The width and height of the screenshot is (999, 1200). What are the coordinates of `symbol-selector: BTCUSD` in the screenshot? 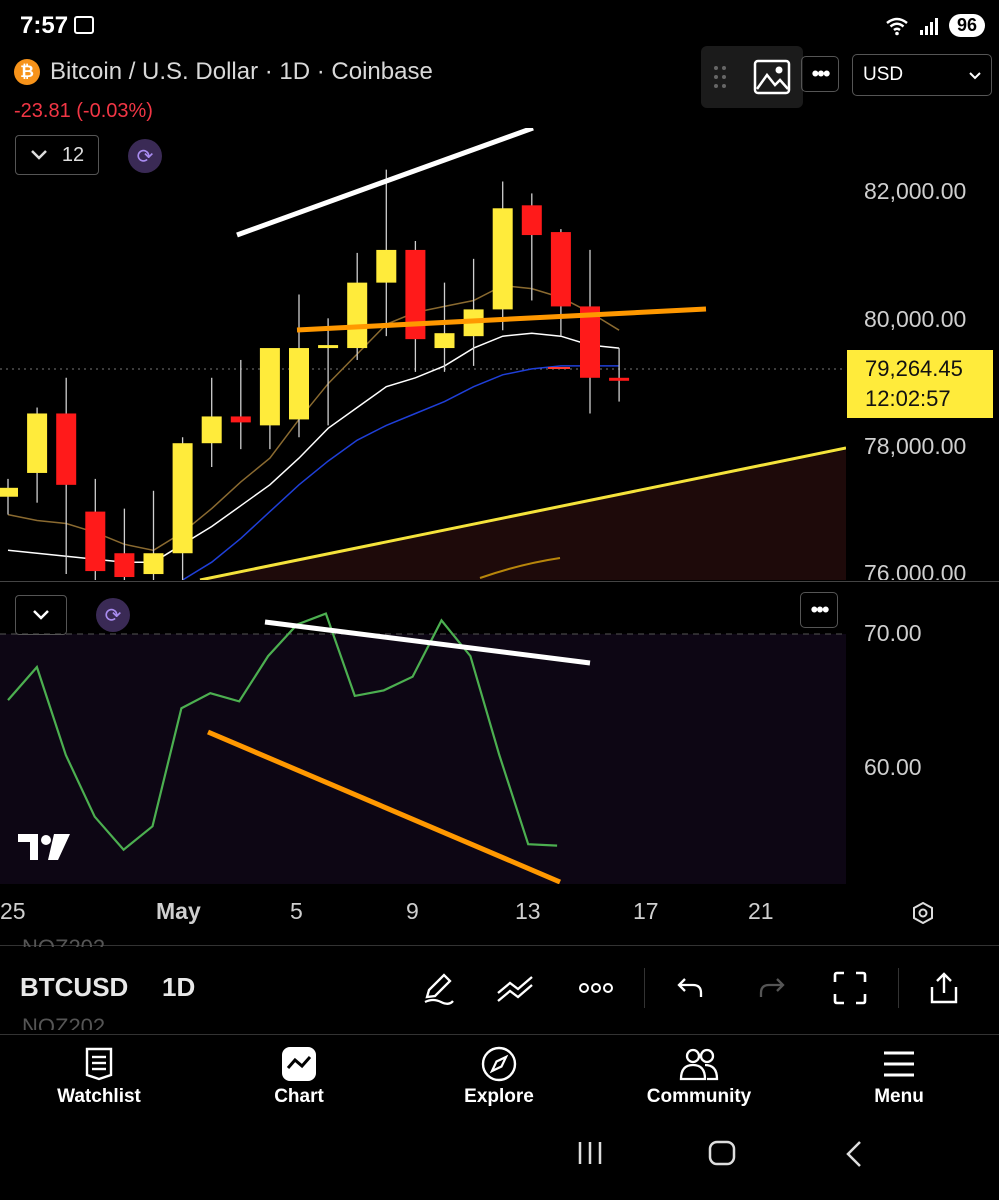 It's located at (74, 987).